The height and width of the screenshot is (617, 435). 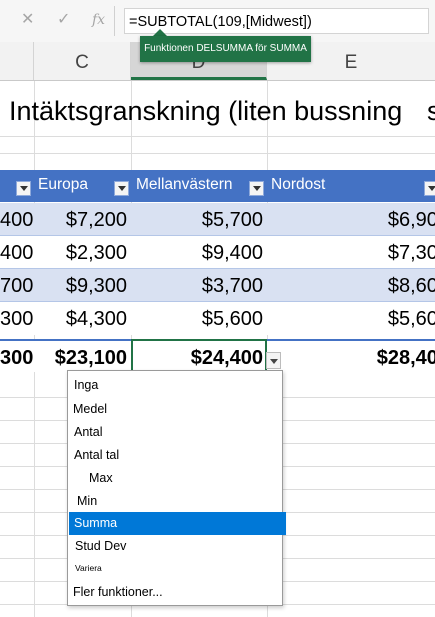 I want to click on cell-mellanvastern: $5,700, so click(x=197, y=219).